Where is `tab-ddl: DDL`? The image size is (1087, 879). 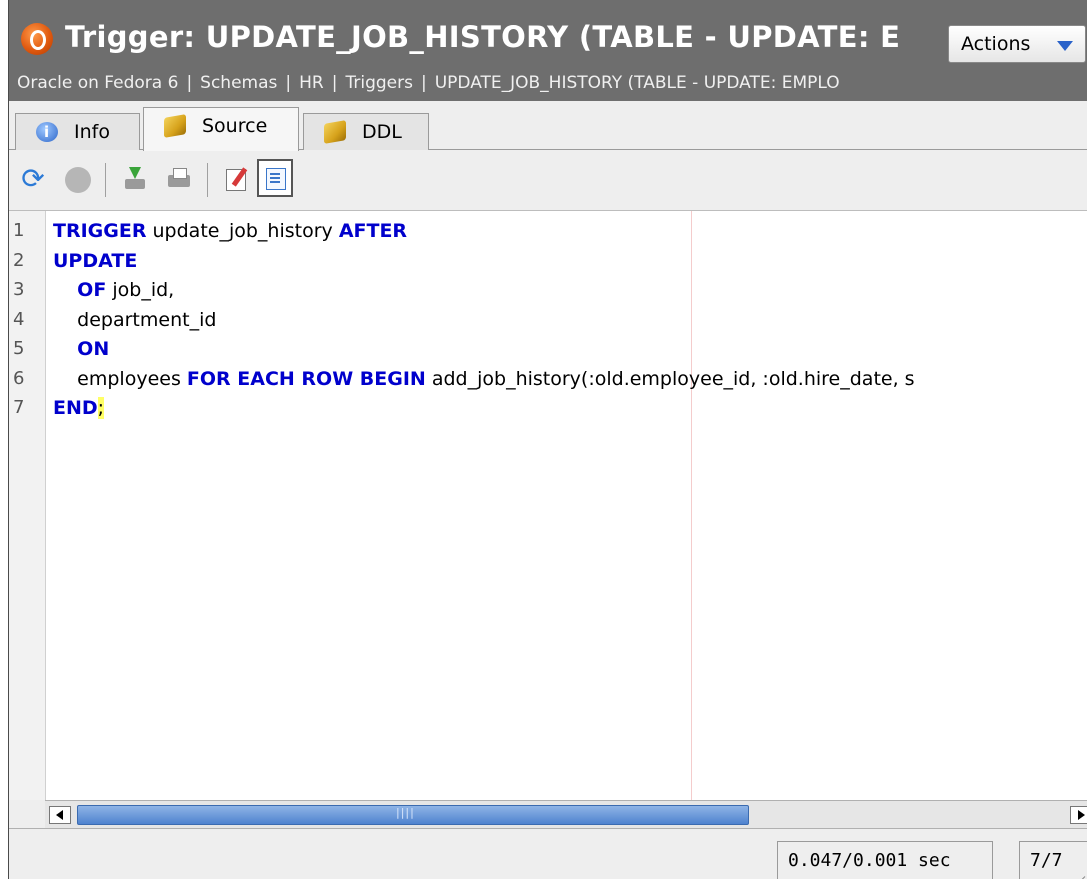
tab-ddl: DDL is located at coordinates (366, 131).